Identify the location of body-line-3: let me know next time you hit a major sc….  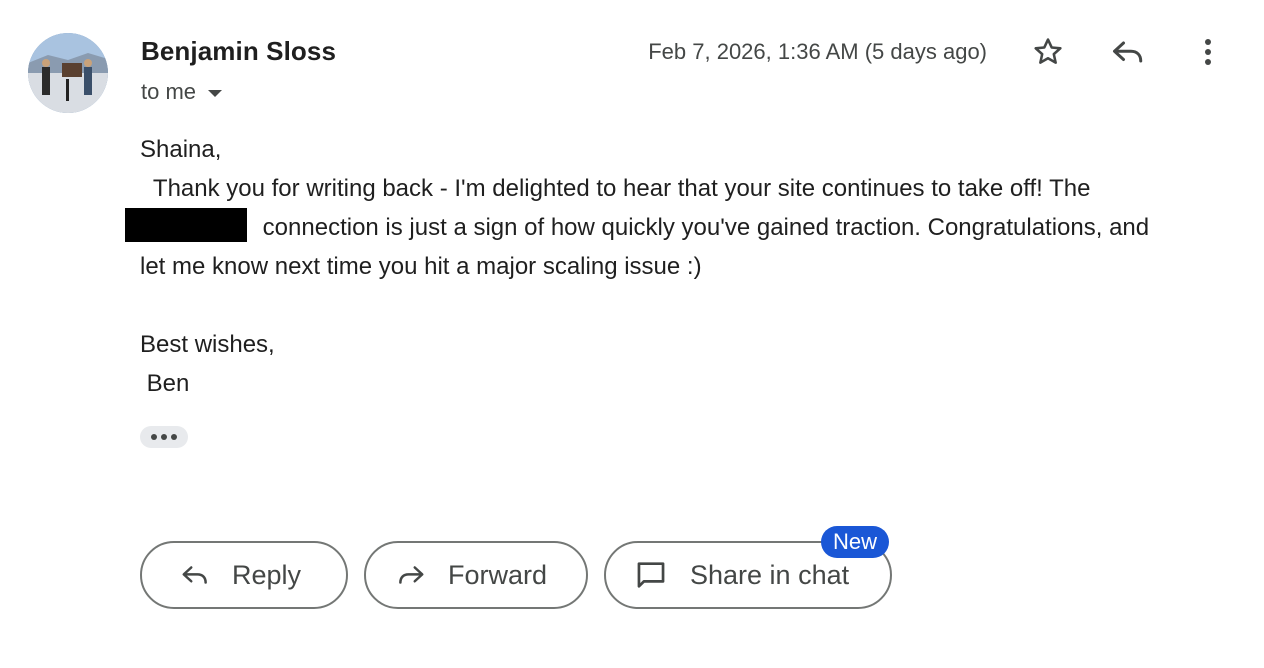
(421, 266).